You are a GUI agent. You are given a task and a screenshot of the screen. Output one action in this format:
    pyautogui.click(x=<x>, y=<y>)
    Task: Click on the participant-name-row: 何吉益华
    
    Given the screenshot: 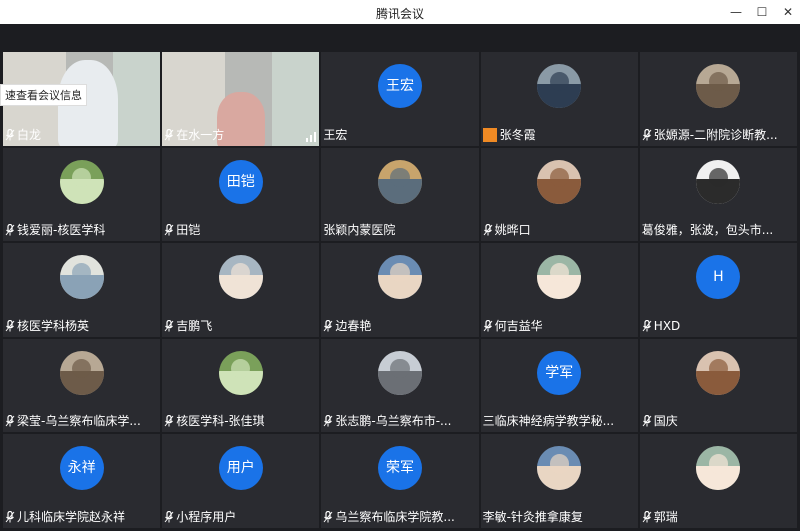 What is the action you would take?
    pyautogui.click(x=559, y=326)
    